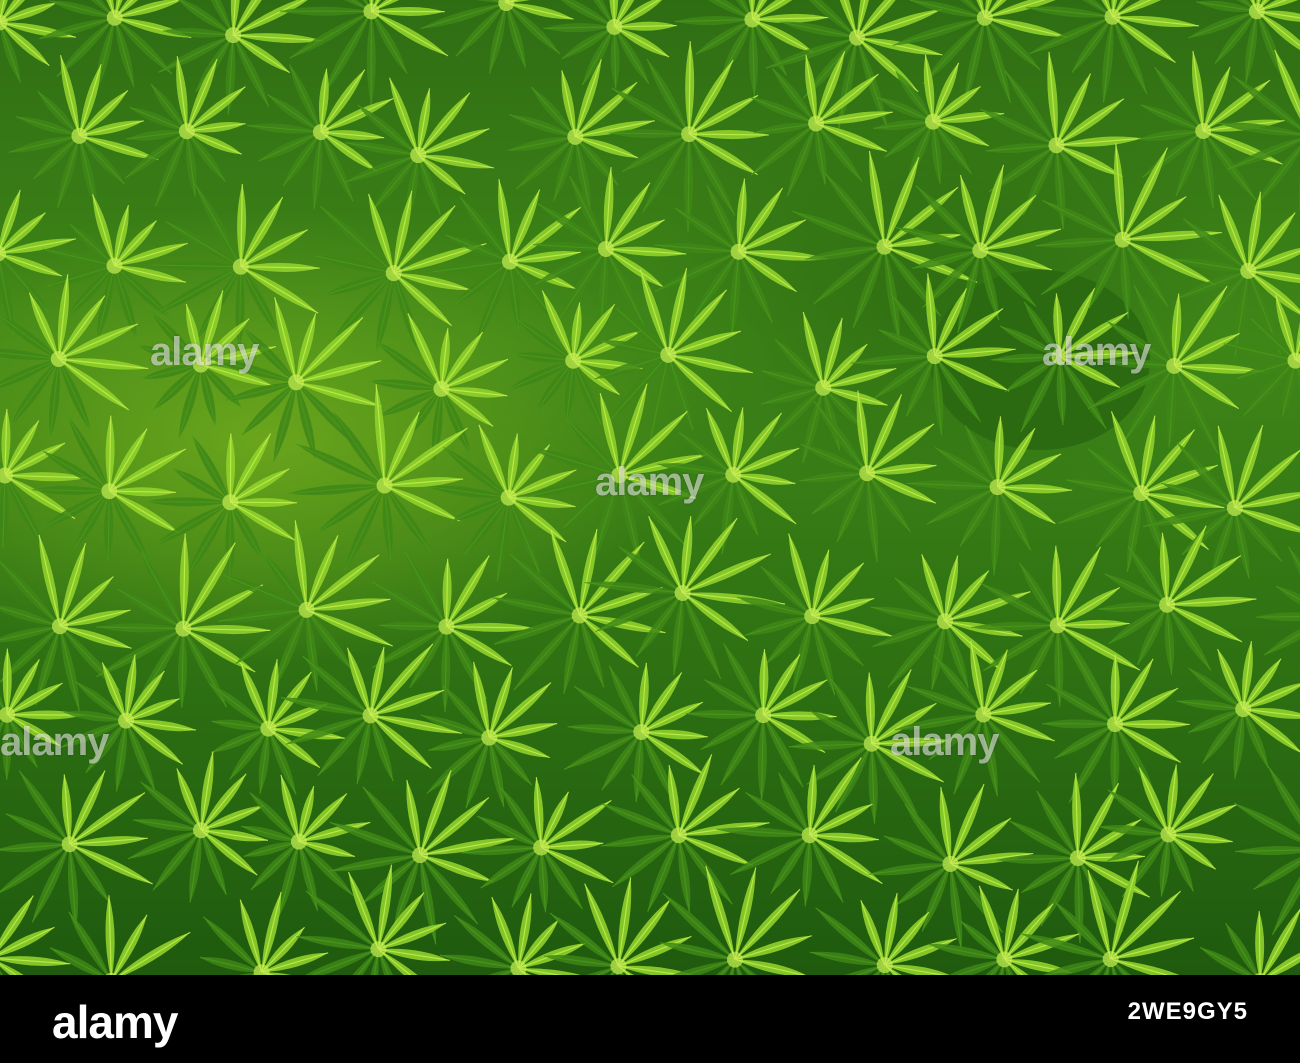 This screenshot has width=1300, height=1063. I want to click on brand-logo: alamy, so click(115, 1022).